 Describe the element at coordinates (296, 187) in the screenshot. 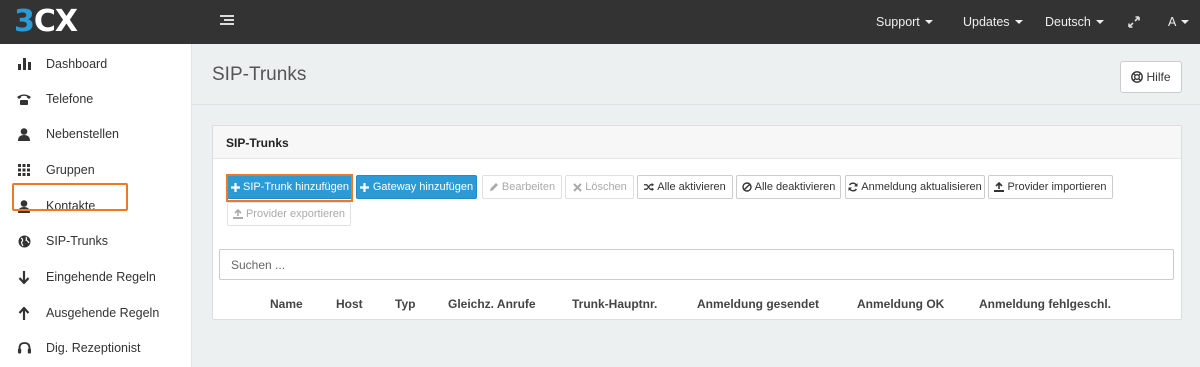

I see `button-label: SIP-Trunk hinzufügen` at that location.